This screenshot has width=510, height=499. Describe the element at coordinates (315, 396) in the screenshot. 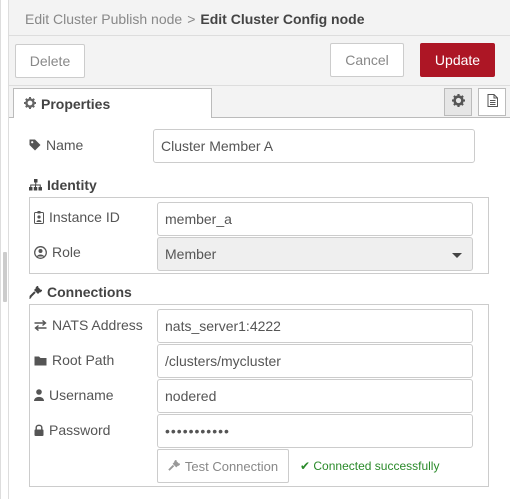

I see `username-input: nodered` at that location.